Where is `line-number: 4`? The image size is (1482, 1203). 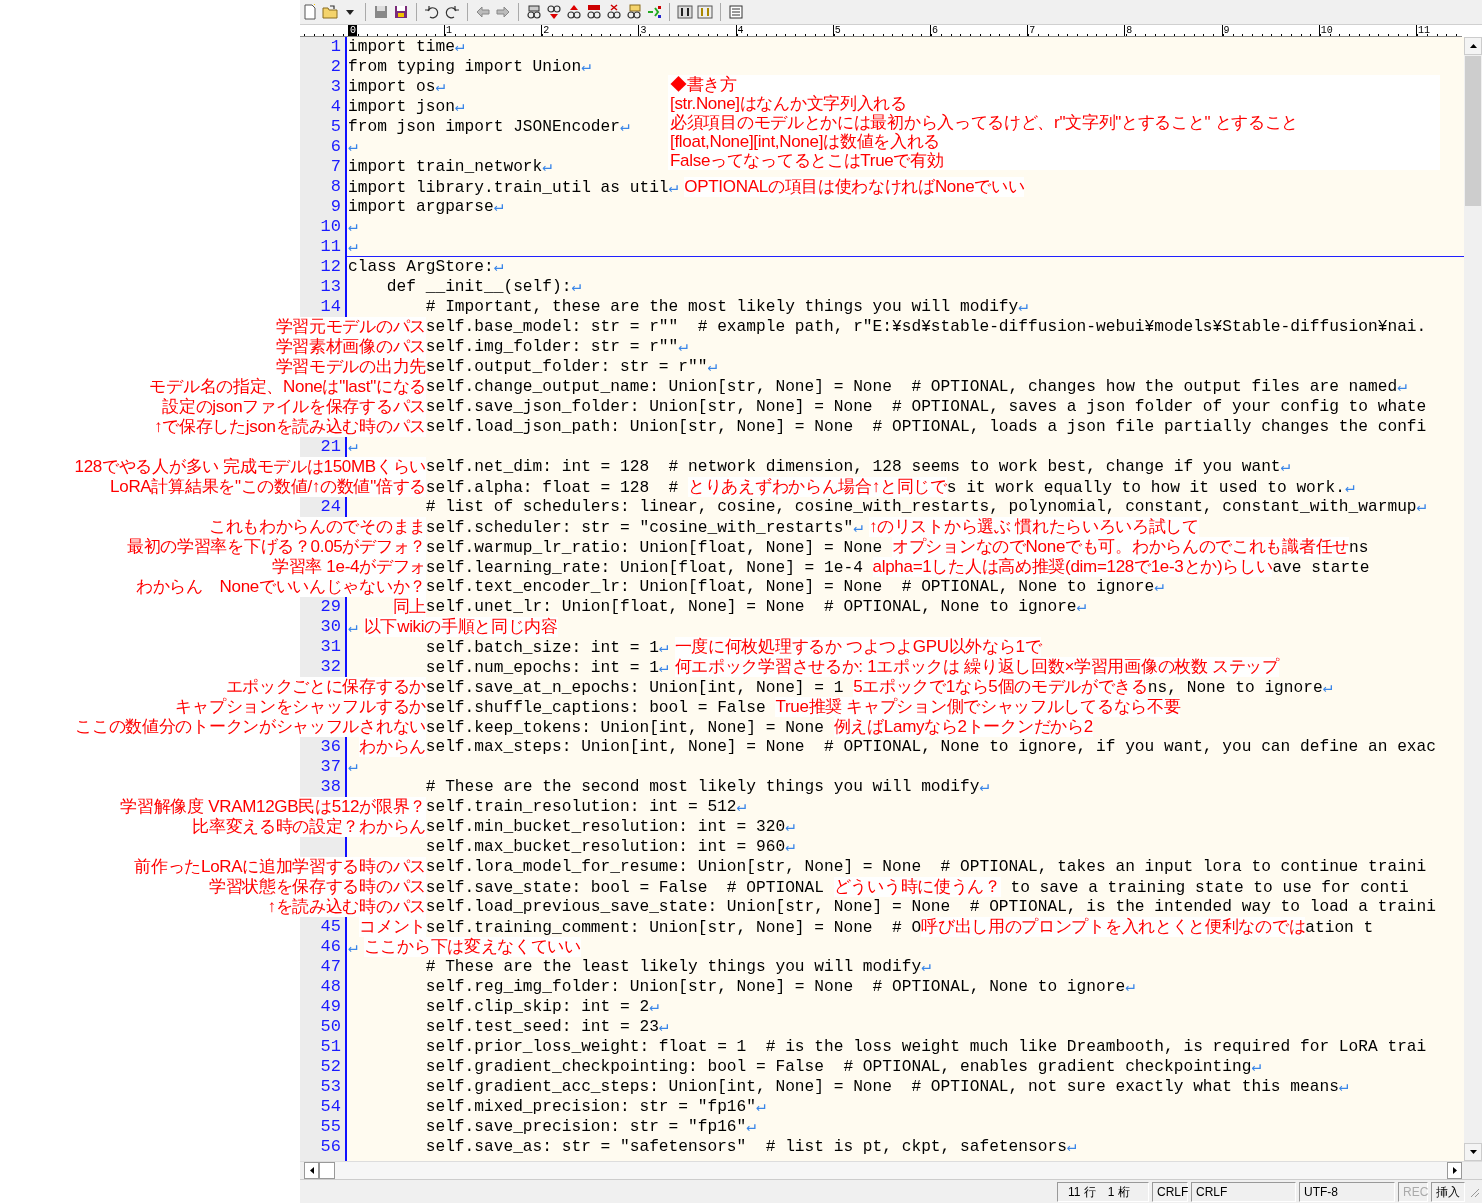 line-number: 4 is located at coordinates (335, 107).